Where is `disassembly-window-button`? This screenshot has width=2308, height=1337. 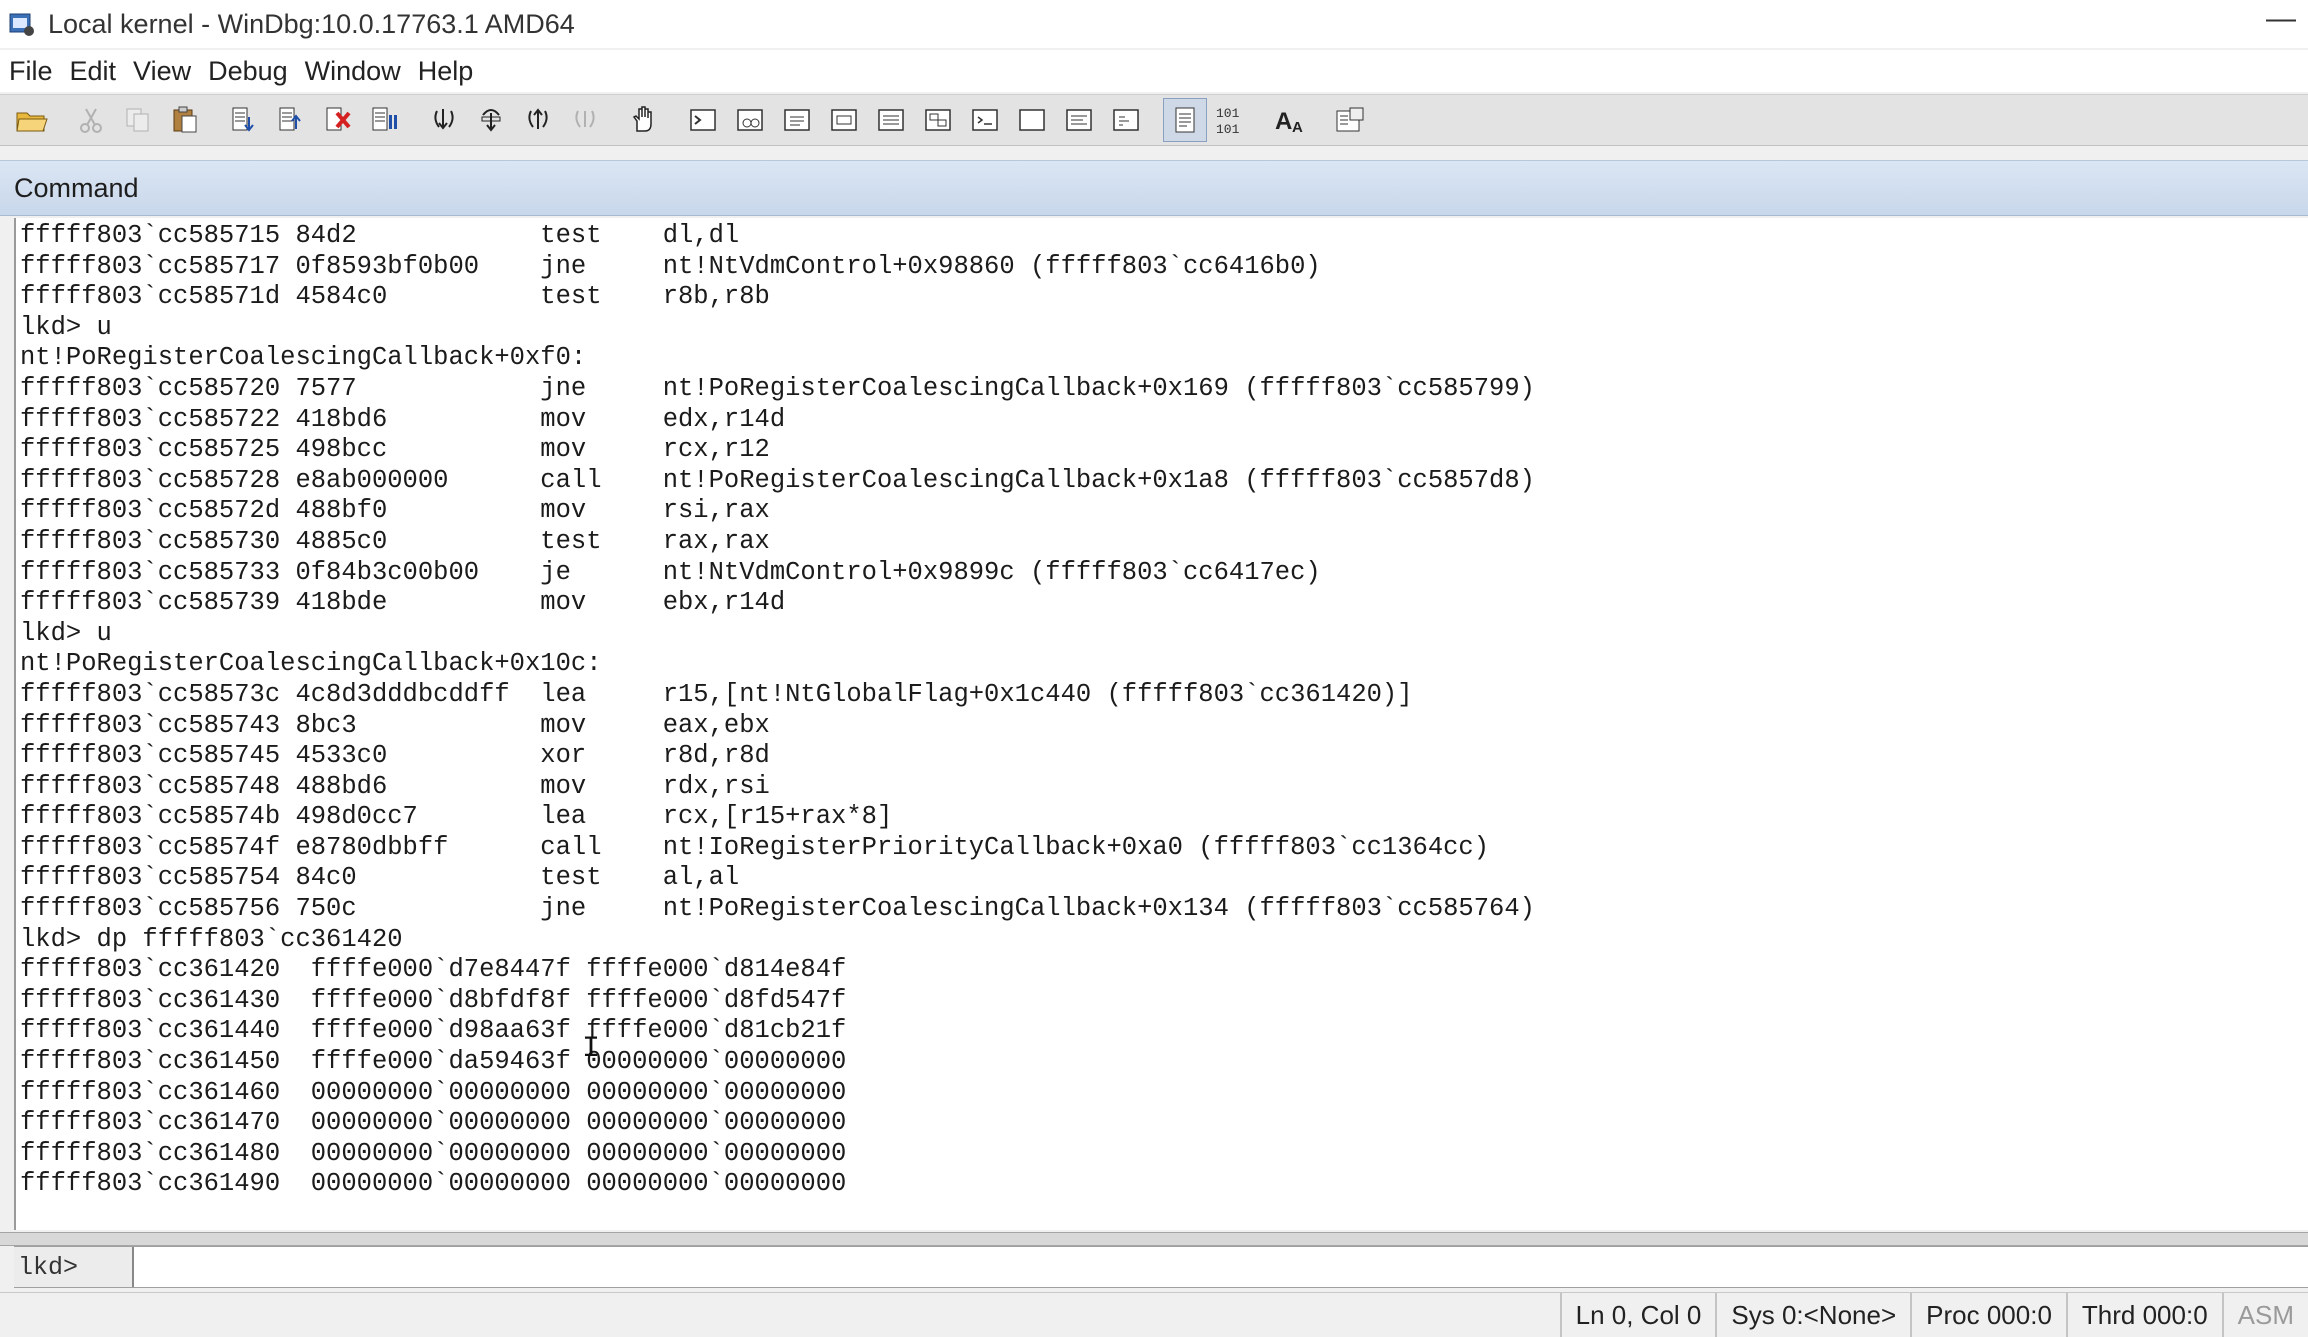 disassembly-window-button is located at coordinates (985, 120).